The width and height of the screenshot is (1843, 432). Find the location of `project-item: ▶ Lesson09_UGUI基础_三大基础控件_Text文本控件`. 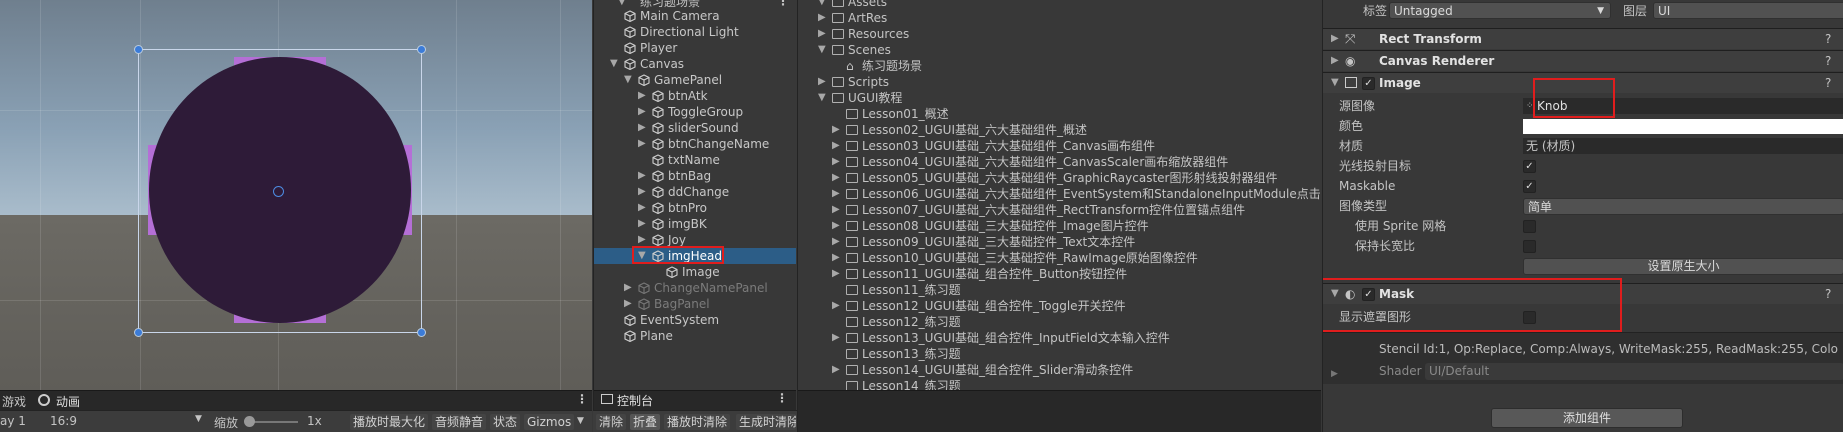

project-item: ▶ Lesson09_UGUI基础_三大基础控件_Text文本控件 is located at coordinates (1059, 242).